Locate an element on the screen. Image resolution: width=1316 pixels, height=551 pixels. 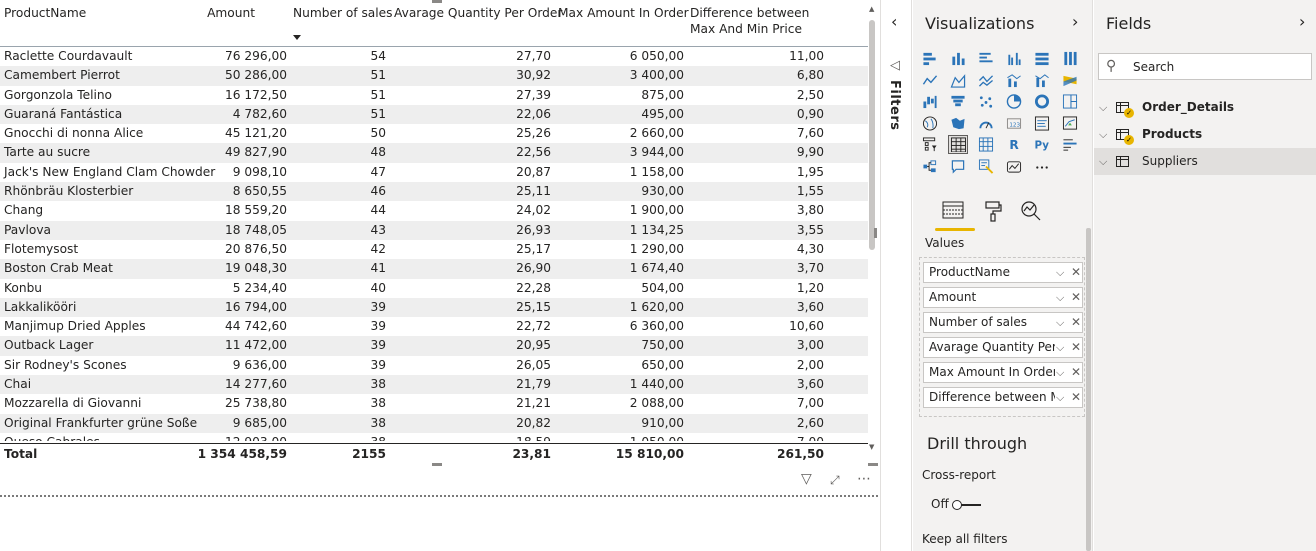
stacked-column-chart-icon is located at coordinates (958, 58).